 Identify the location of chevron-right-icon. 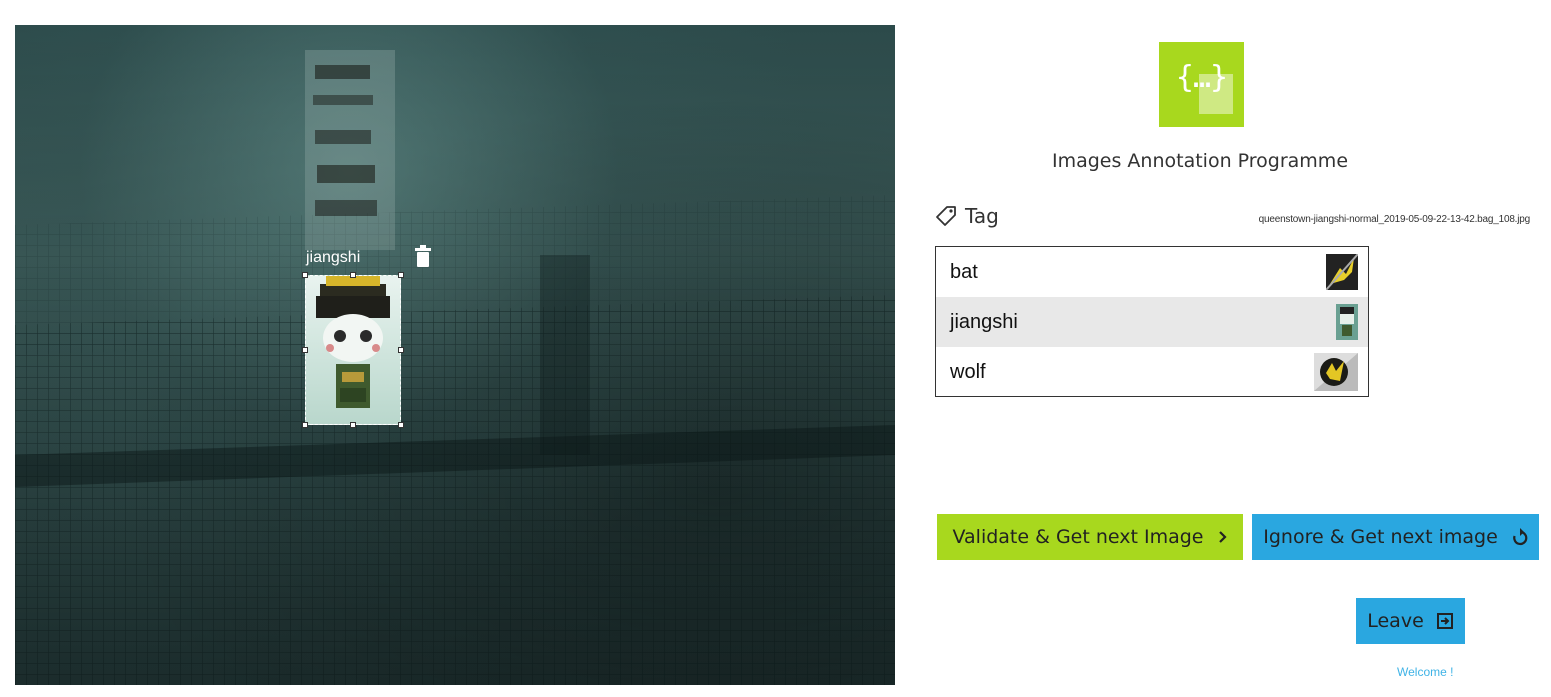
(1222, 537).